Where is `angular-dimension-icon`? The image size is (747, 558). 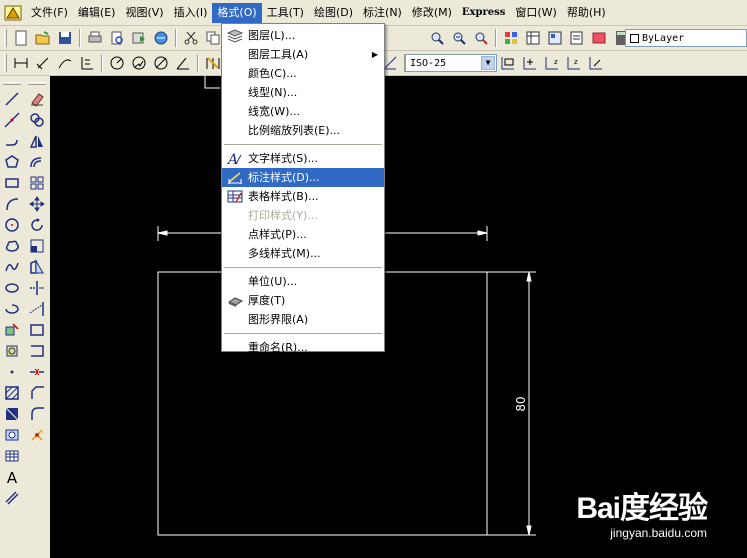 angular-dimension-icon is located at coordinates (183, 63).